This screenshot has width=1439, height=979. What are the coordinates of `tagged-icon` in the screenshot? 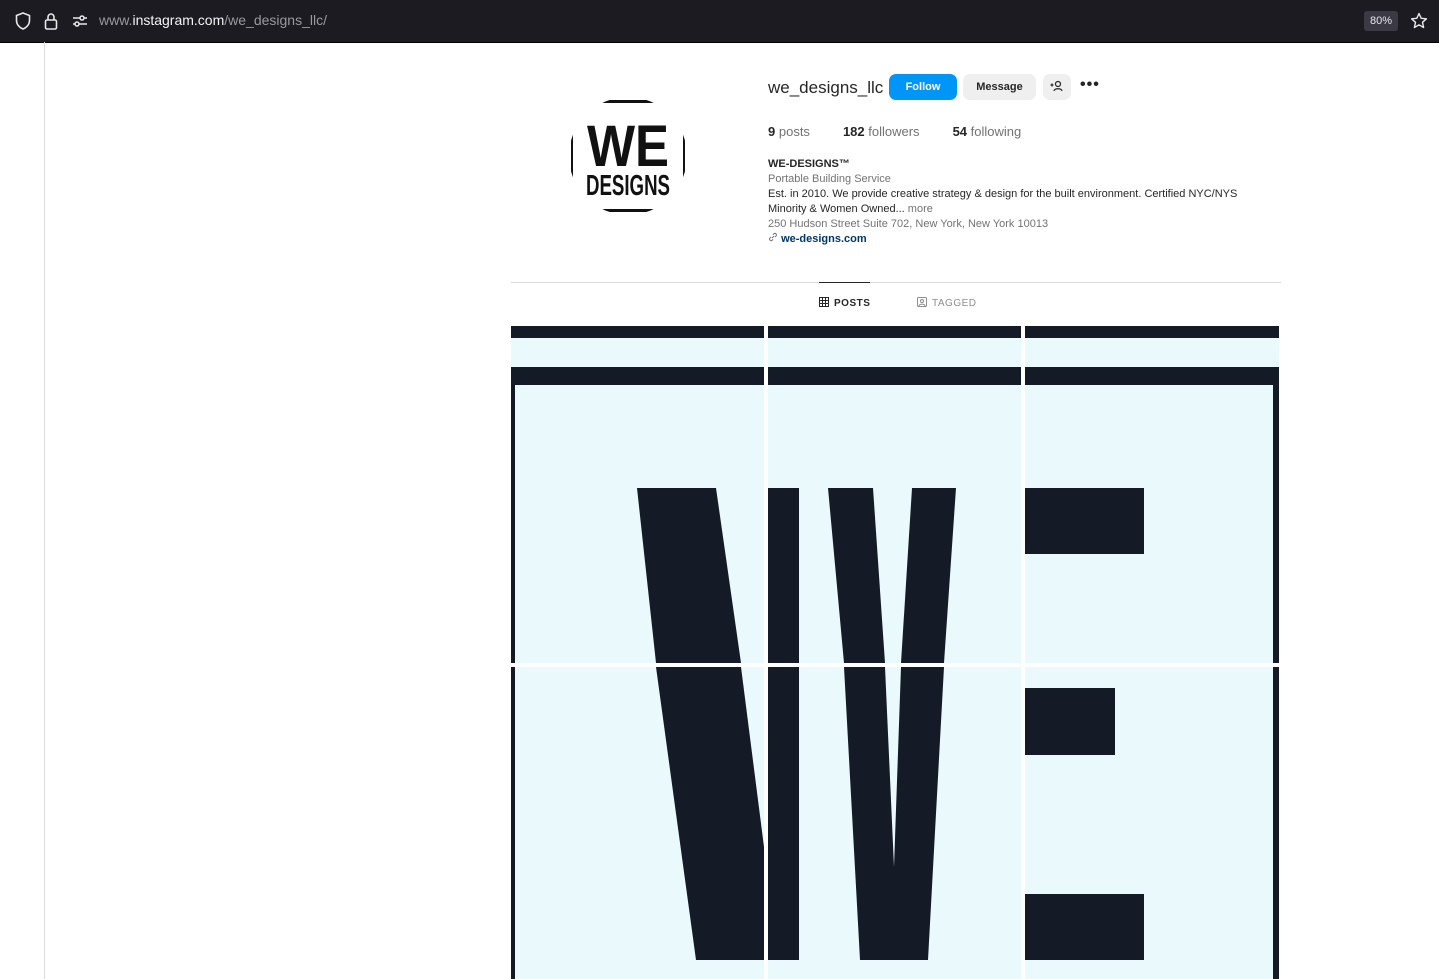 It's located at (922, 303).